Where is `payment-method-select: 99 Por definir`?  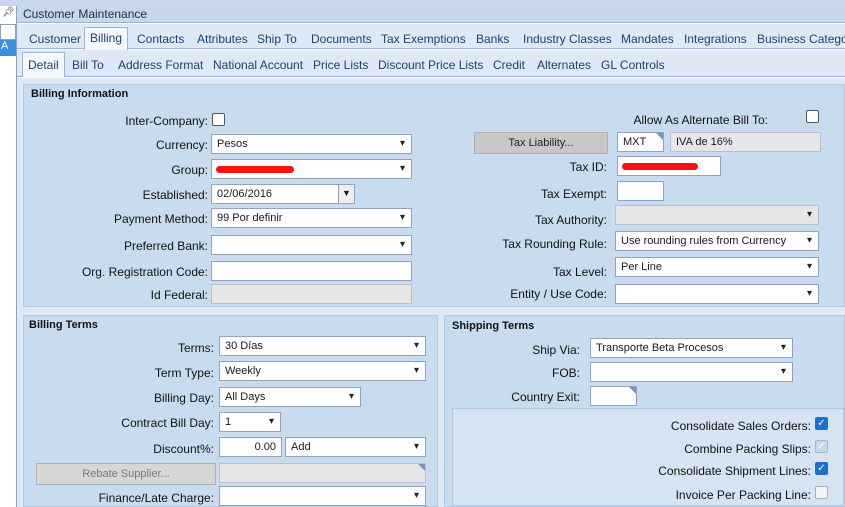 payment-method-select: 99 Por definir is located at coordinates (311, 218).